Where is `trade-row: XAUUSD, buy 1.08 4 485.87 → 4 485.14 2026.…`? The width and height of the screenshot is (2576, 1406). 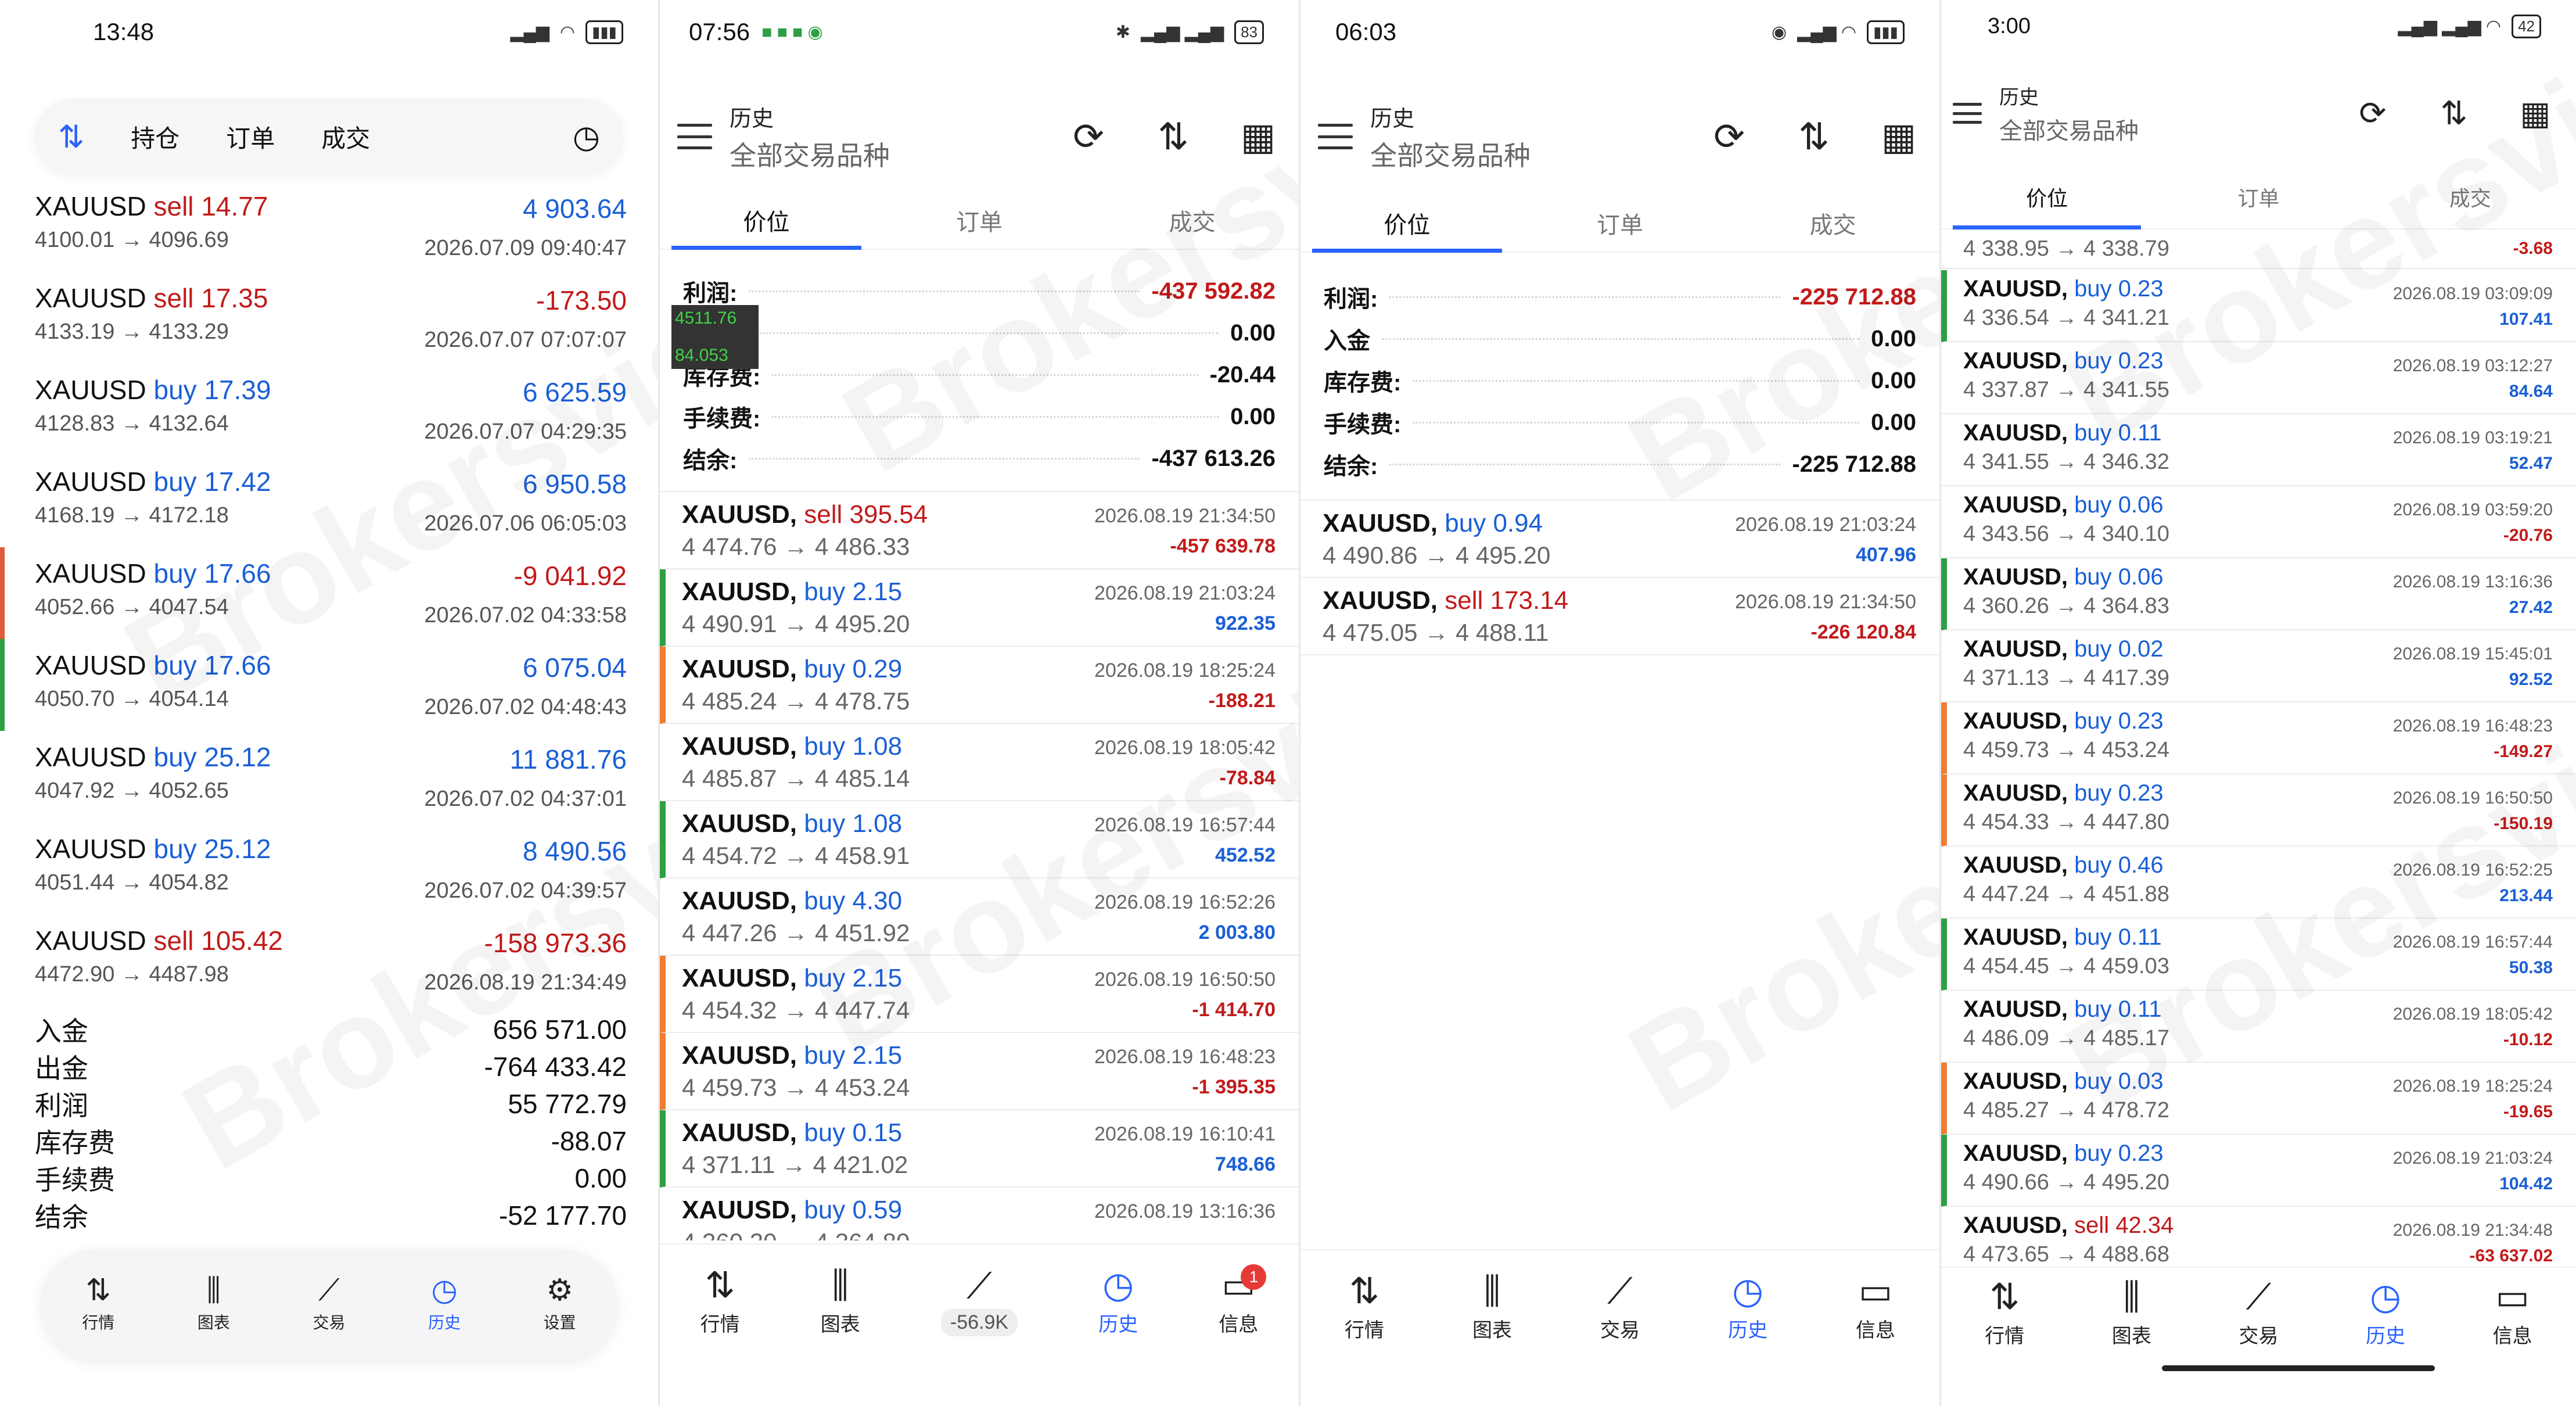
trade-row: XAUUSD, buy 1.08 4 485.87 → 4 485.14 2026.… is located at coordinates (980, 762).